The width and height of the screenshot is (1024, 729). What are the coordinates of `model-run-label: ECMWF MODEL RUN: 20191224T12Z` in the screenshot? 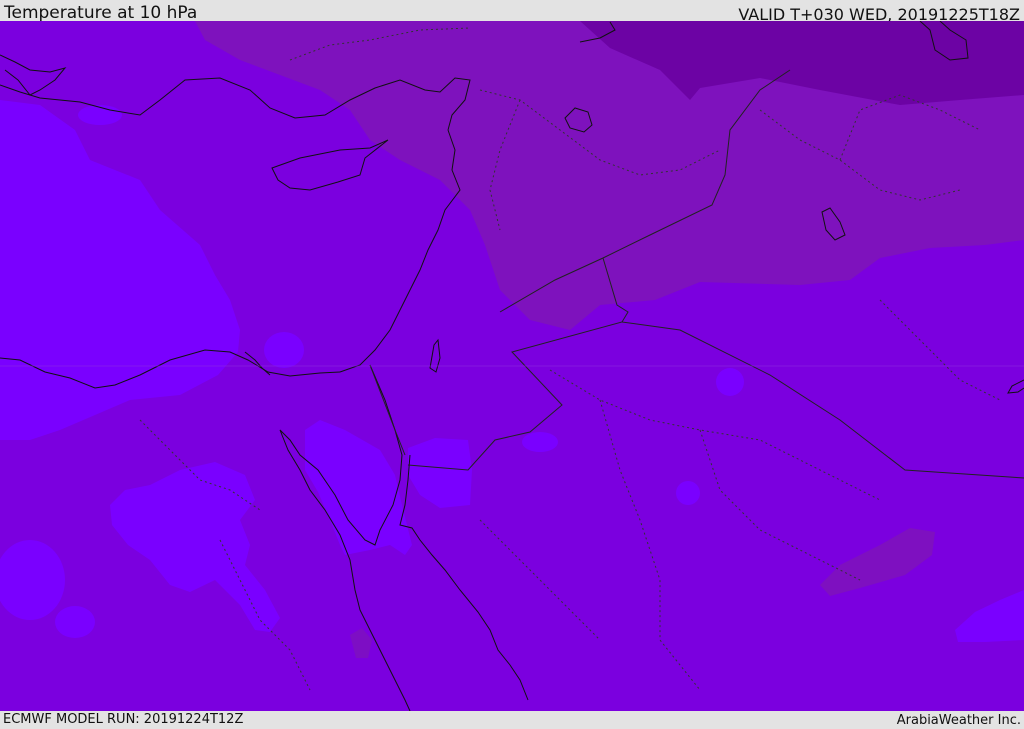 It's located at (123, 719).